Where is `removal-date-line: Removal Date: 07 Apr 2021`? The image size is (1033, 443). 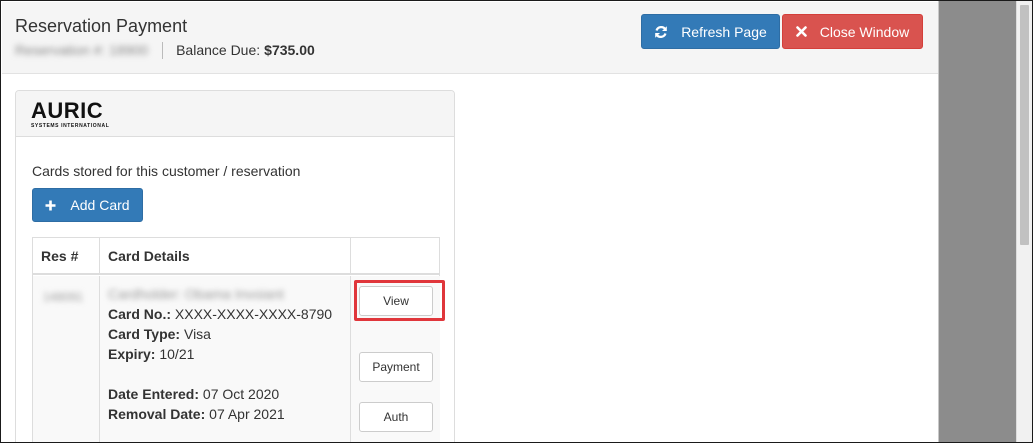
removal-date-line: Removal Date: 07 Apr 2021 is located at coordinates (196, 414).